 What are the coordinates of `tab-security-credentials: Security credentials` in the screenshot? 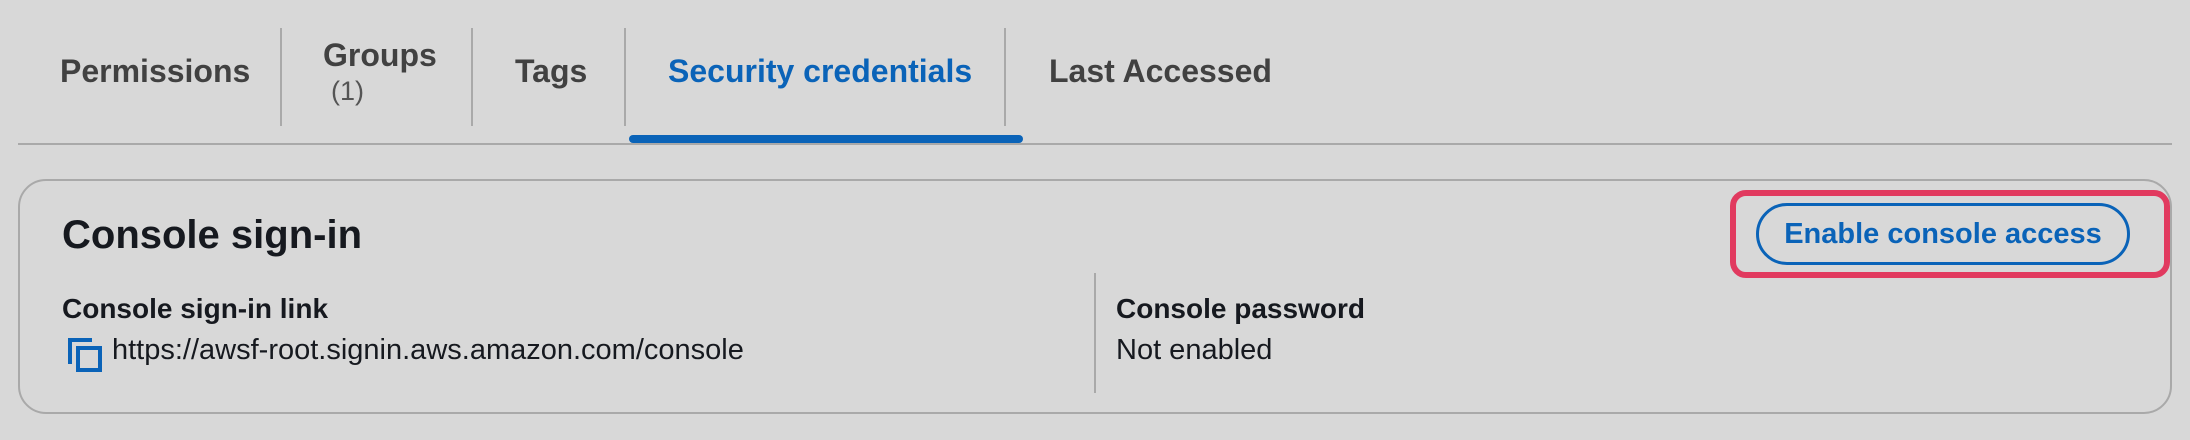 It's located at (820, 71).